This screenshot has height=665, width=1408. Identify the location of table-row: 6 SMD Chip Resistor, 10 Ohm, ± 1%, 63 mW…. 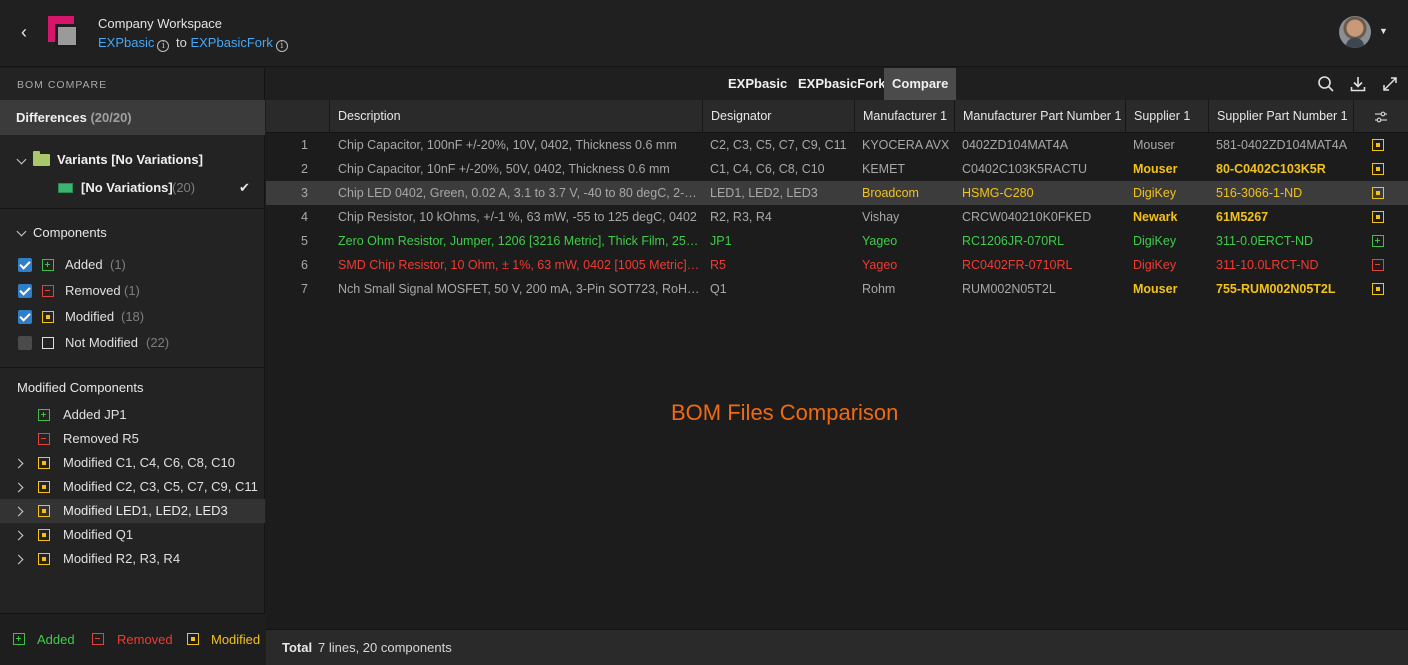
(837, 265).